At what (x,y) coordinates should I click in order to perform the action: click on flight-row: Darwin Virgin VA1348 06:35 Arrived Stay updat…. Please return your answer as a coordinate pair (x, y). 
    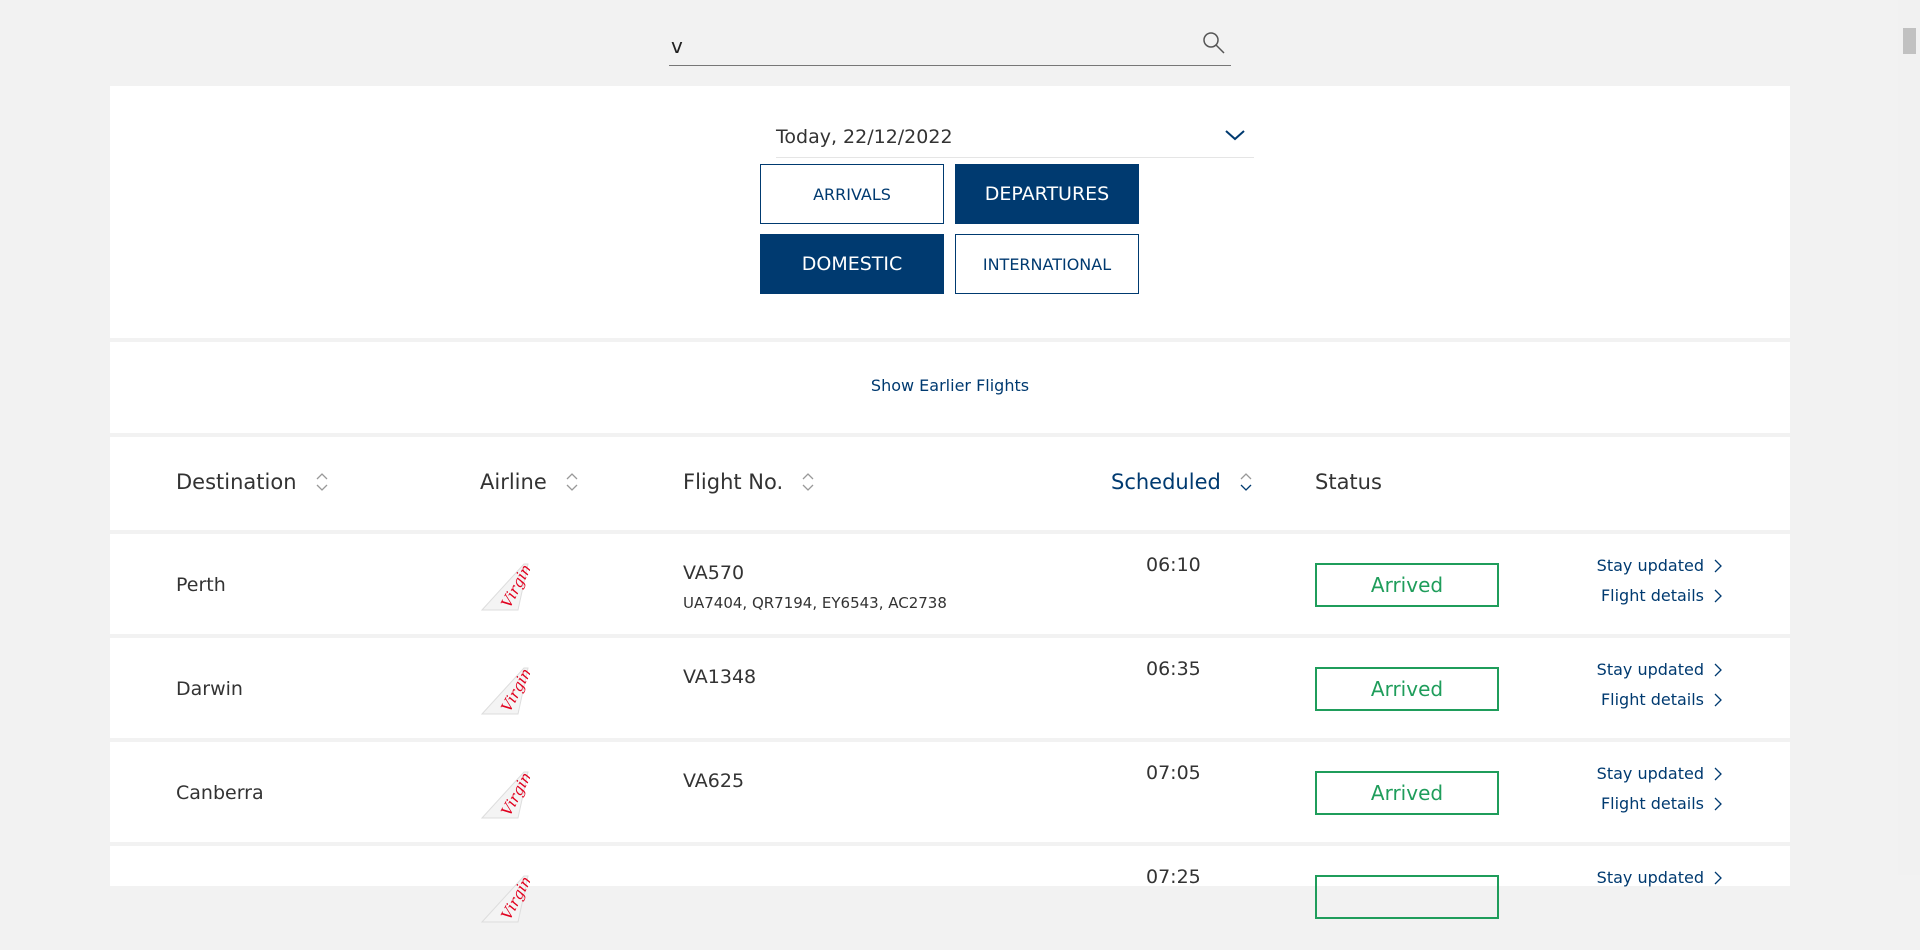
    Looking at the image, I should click on (950, 690).